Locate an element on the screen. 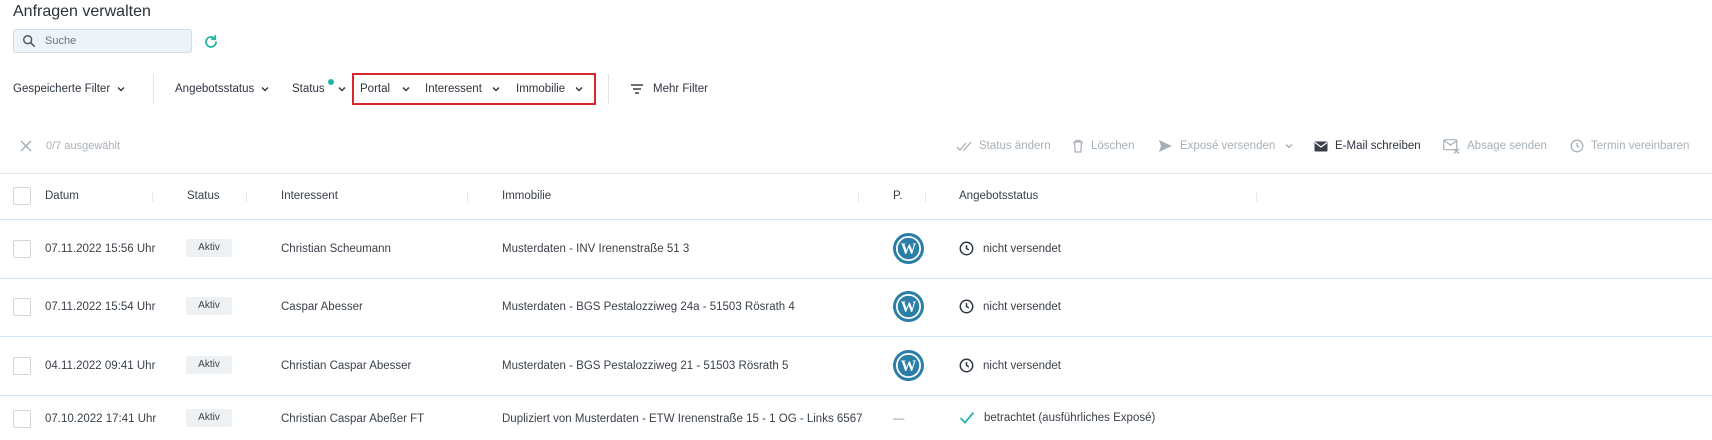  email-label: E-Mail schreiben is located at coordinates (1378, 146).